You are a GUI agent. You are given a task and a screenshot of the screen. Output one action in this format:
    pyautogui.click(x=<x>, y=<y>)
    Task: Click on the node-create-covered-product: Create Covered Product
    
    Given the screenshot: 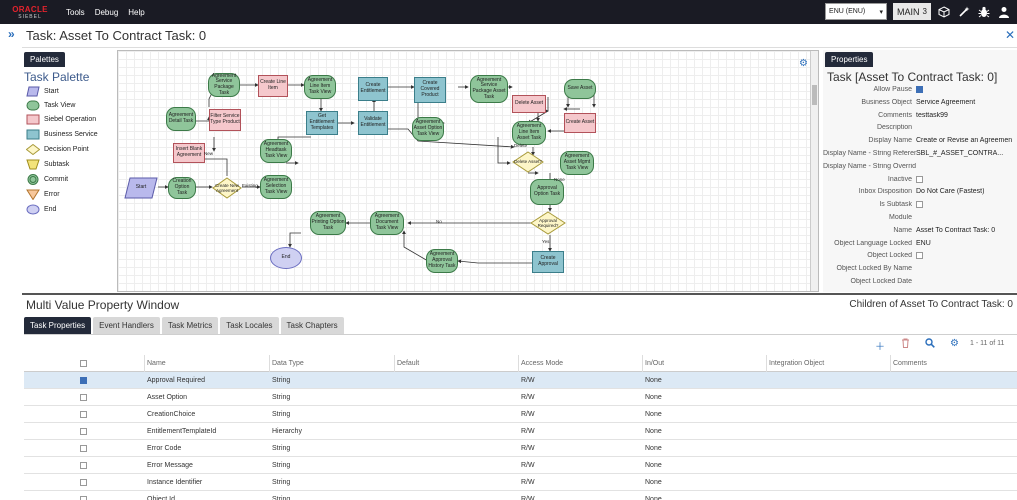 What is the action you would take?
    pyautogui.click(x=430, y=90)
    